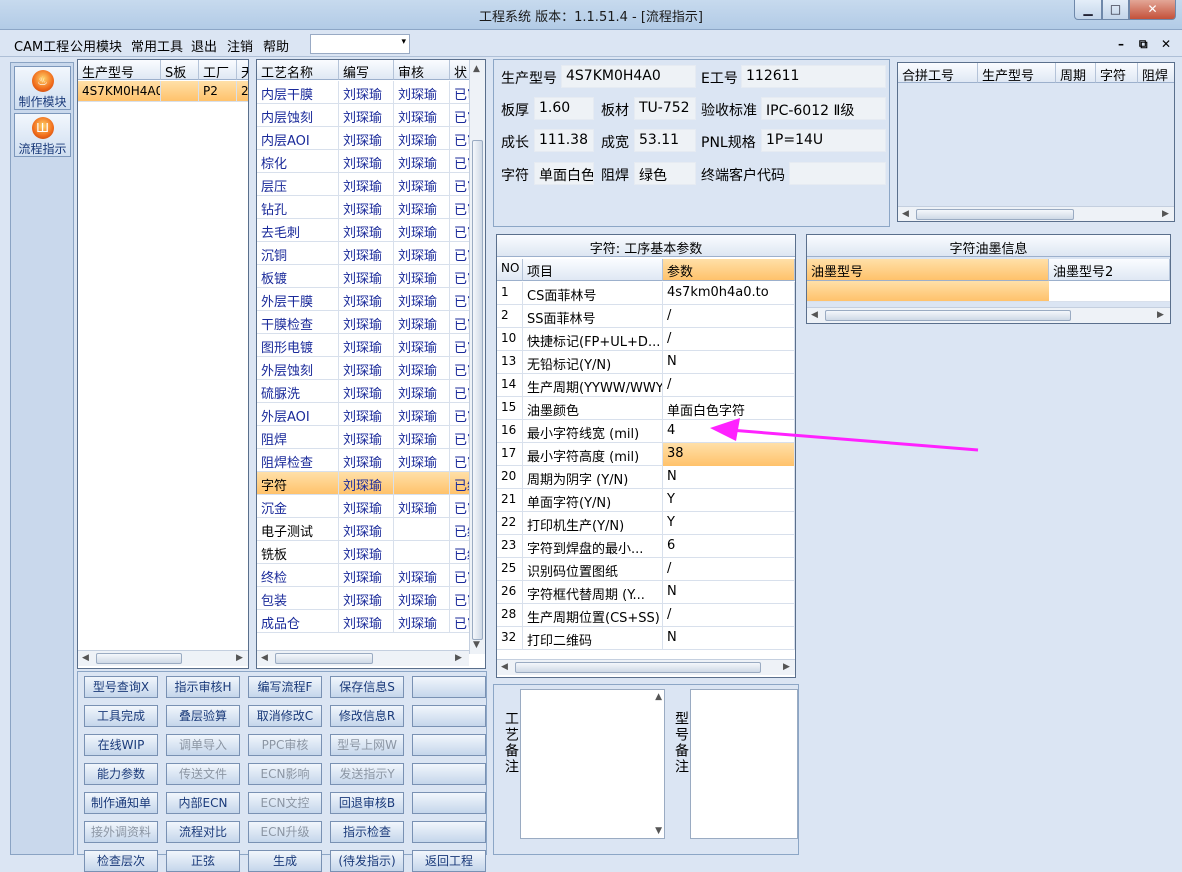 This screenshot has width=1182, height=872. I want to click on col-model: 生产型号, so click(119, 70).